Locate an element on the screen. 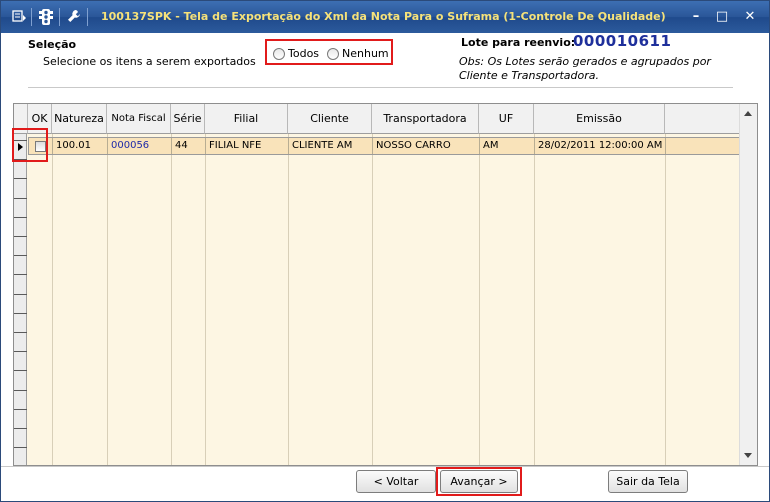  header-divider is located at coordinates (380, 87).